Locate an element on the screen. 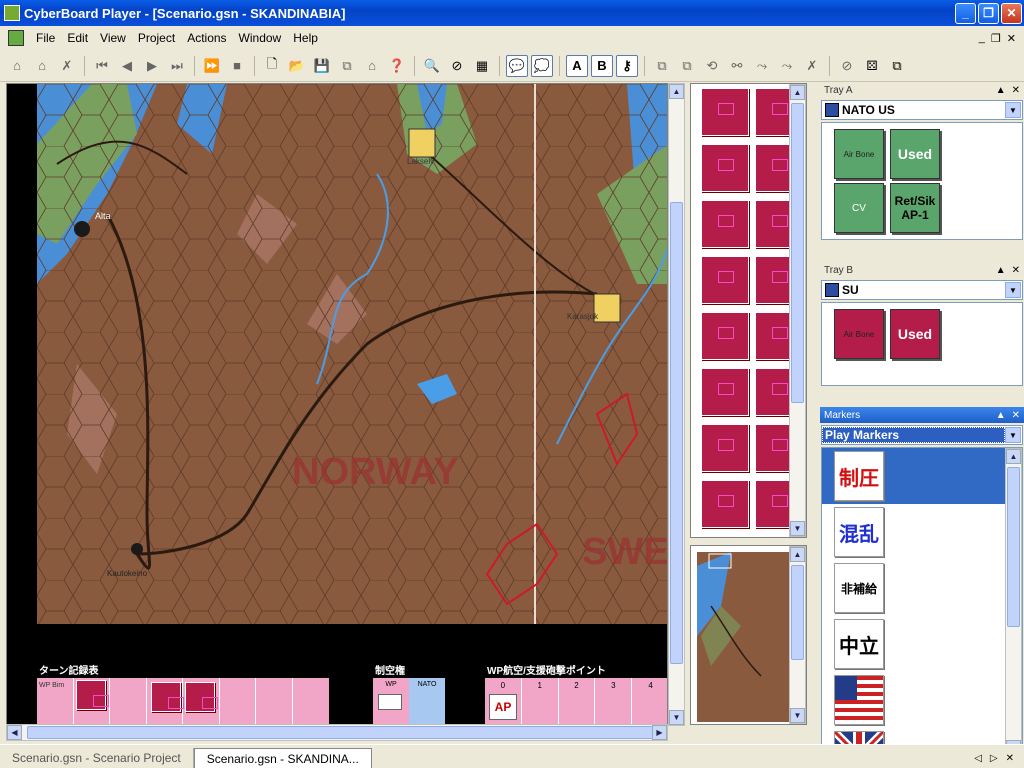  tab-scenario-project: Scenario.gsn - Scenario Project is located at coordinates (97, 758).